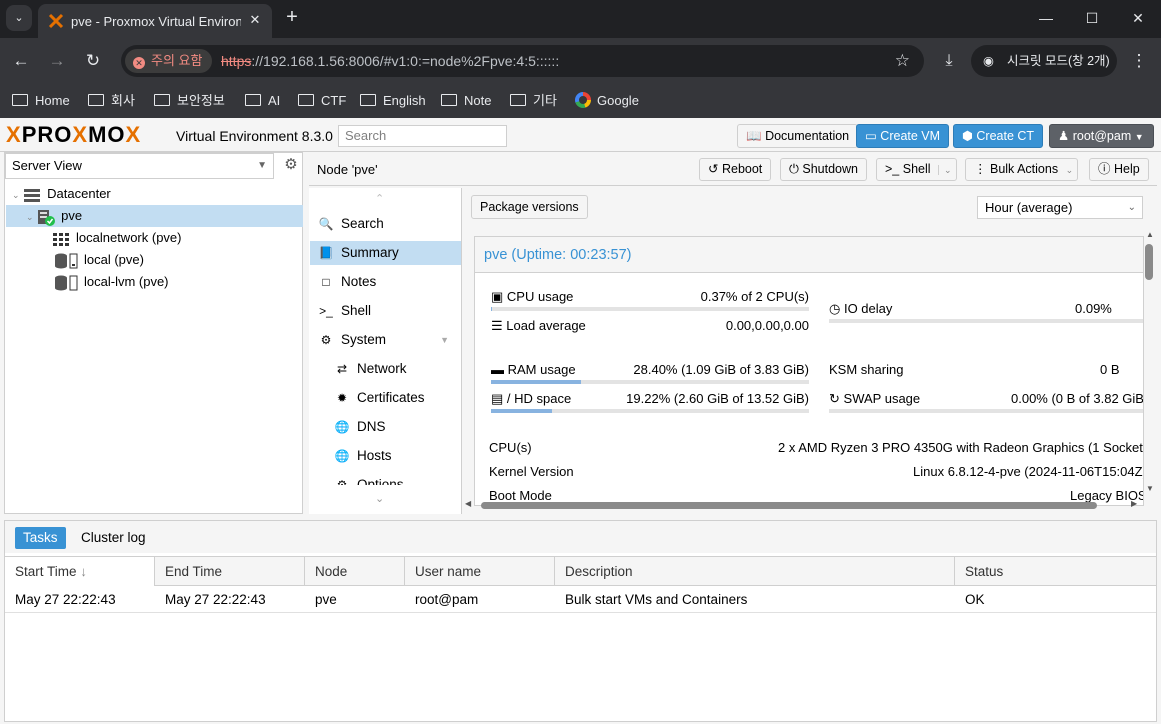 The width and height of the screenshot is (1161, 724). What do you see at coordinates (19, 18) in the screenshot?
I see `tab-search-icon: ⌄` at bounding box center [19, 18].